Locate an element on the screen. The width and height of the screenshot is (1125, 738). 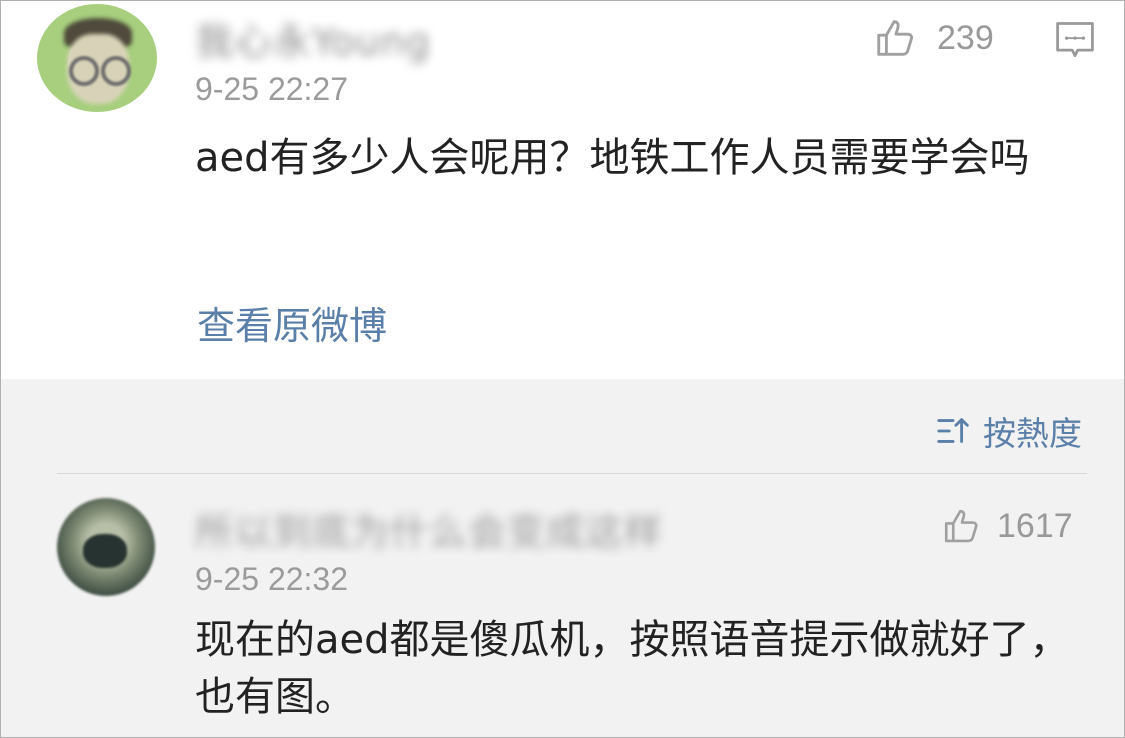
sort-label: 按熱度 is located at coordinates (1032, 433).